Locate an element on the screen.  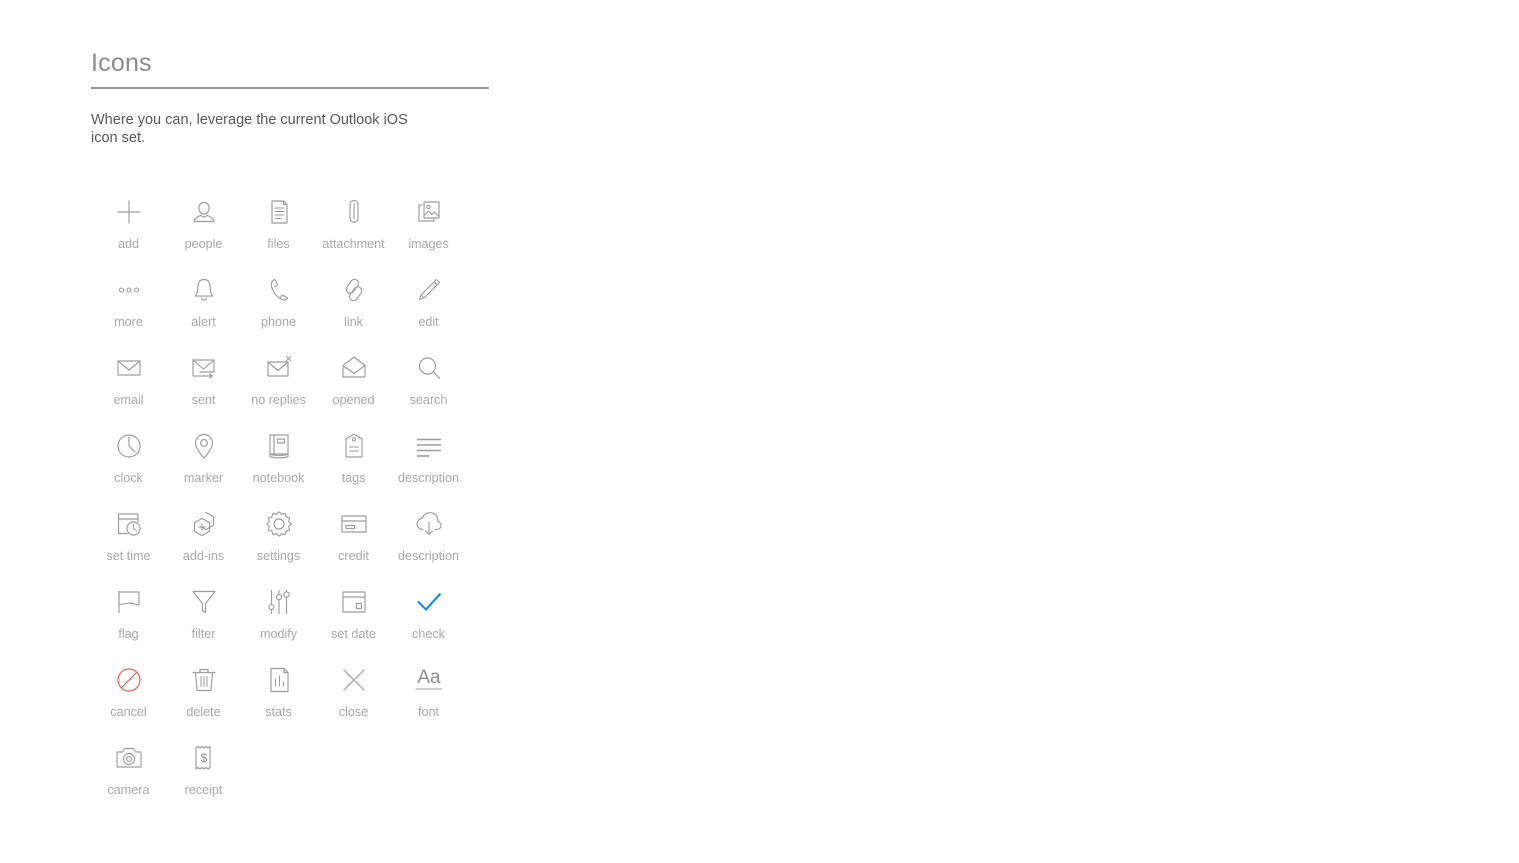
images-icon is located at coordinates (429, 212).